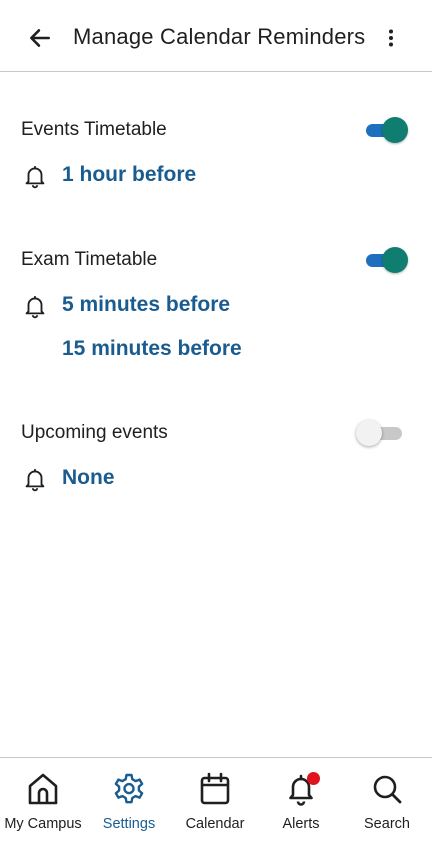 Image resolution: width=432 pixels, height=846 pixels. I want to click on home-icon, so click(43, 789).